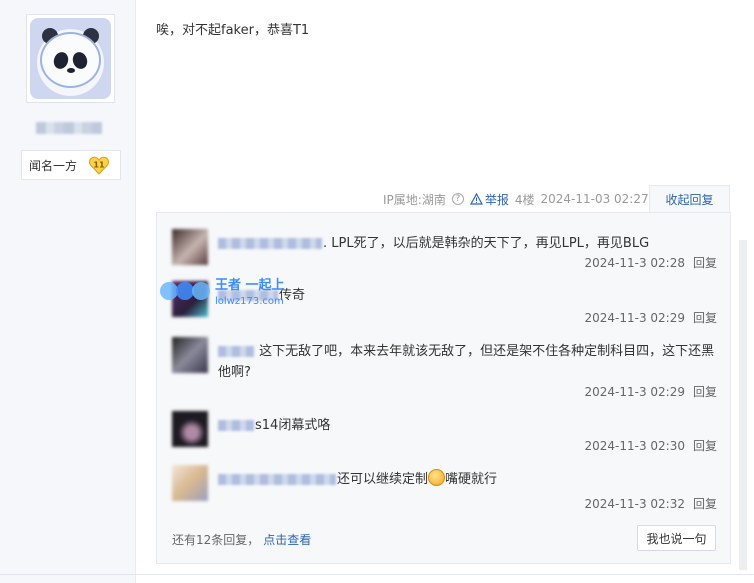 Image resolution: width=754 pixels, height=583 pixels. I want to click on grin-emoji-icon, so click(437, 477).